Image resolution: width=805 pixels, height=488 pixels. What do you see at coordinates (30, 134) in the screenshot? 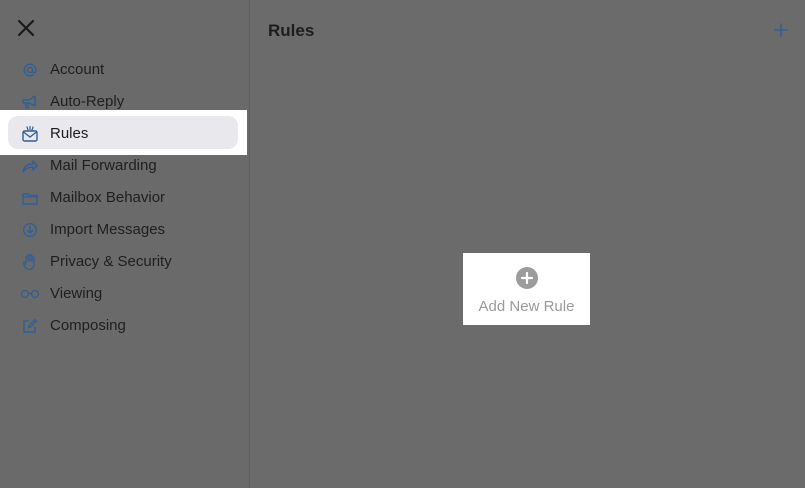
I see `rules-envelope-icon` at bounding box center [30, 134].